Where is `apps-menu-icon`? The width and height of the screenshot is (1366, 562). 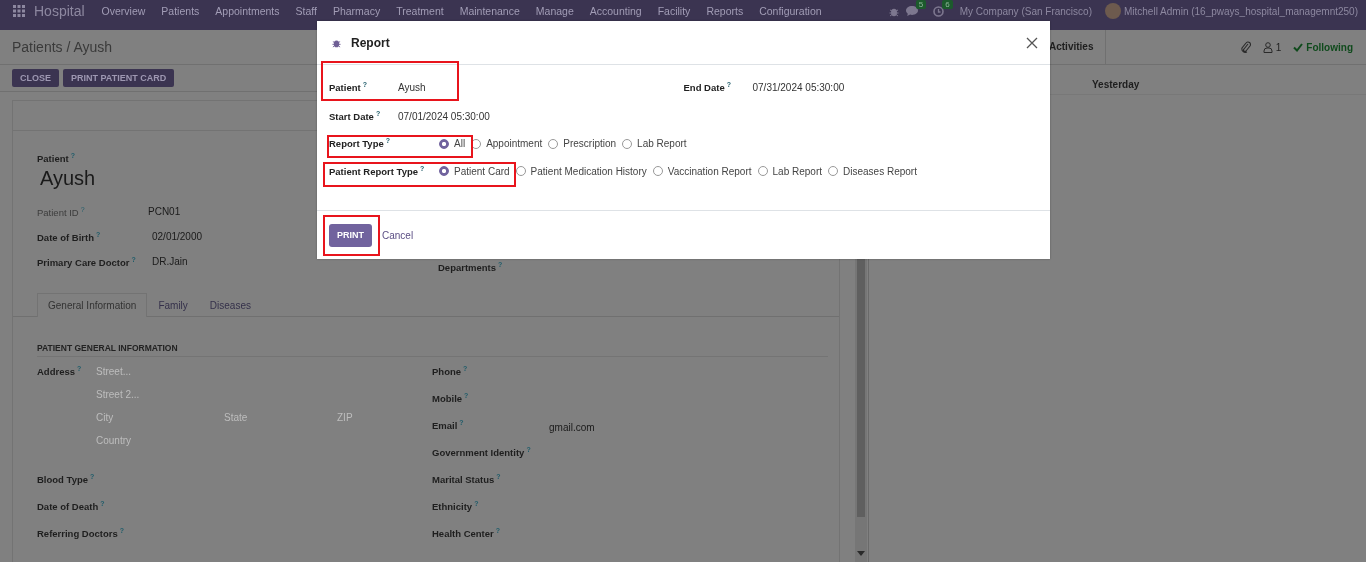
apps-menu-icon is located at coordinates (19, 11).